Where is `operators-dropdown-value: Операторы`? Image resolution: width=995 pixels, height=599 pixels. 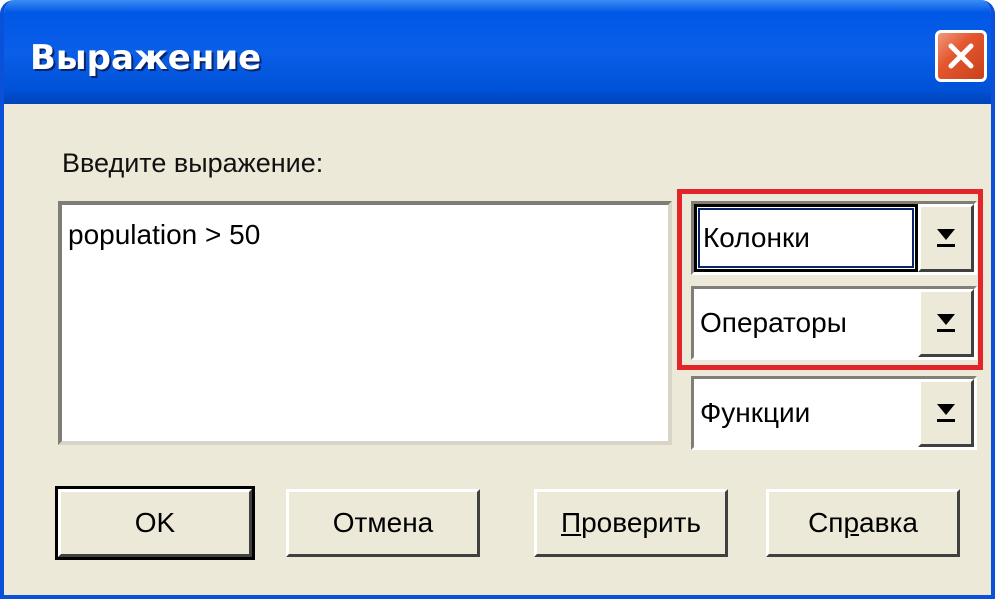 operators-dropdown-value: Операторы is located at coordinates (806, 323).